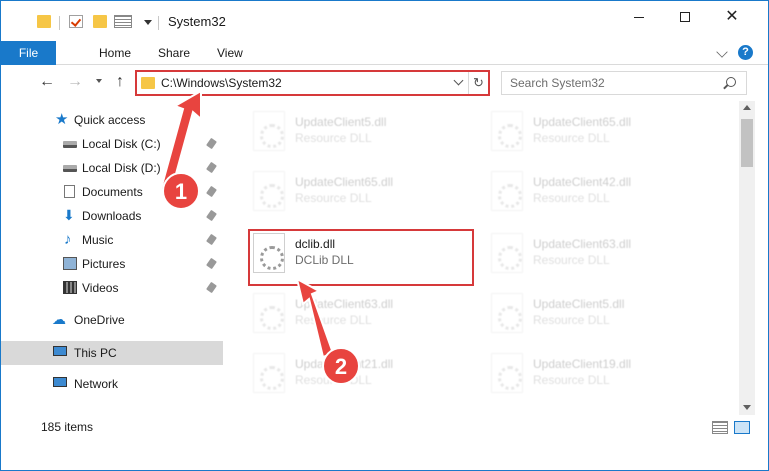 The image size is (769, 471). What do you see at coordinates (67, 427) in the screenshot?
I see `item-count: 185 items` at bounding box center [67, 427].